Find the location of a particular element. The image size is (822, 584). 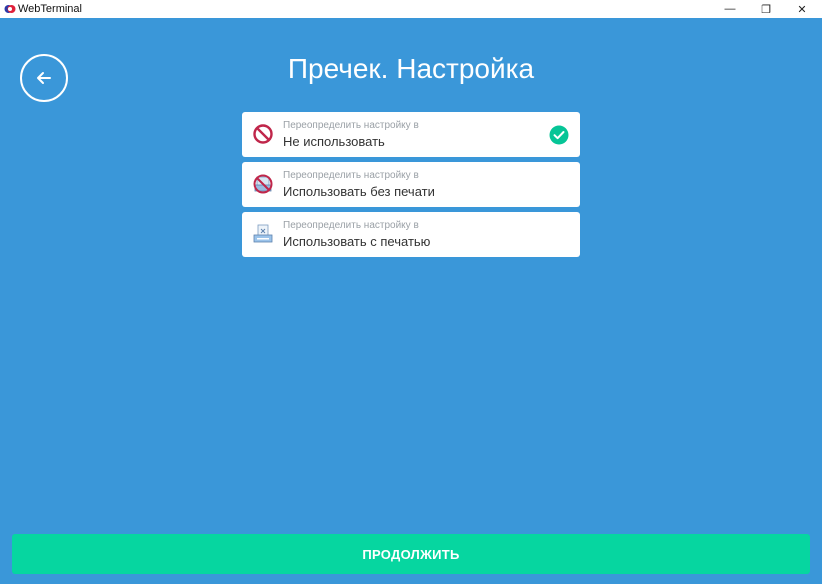

no-print-icon is located at coordinates (263, 184).